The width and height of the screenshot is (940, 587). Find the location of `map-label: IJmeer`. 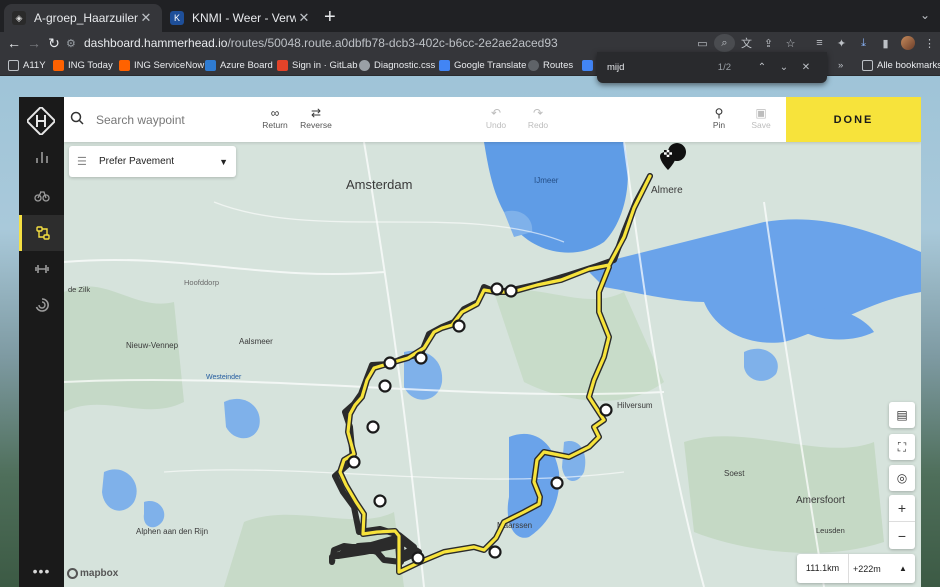

map-label: IJmeer is located at coordinates (546, 180).